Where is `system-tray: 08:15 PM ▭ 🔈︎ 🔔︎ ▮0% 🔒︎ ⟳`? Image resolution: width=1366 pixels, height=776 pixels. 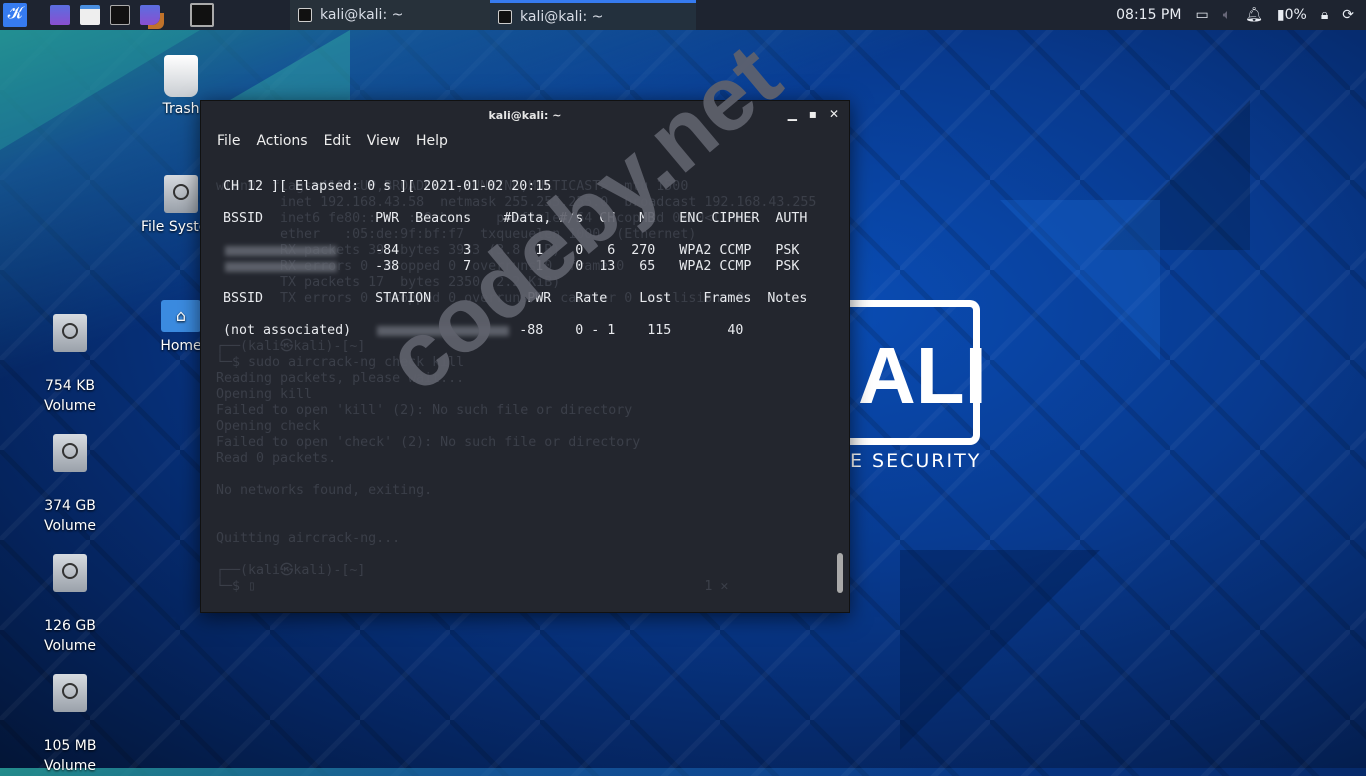 system-tray: 08:15 PM ▭ 🔈︎ 🔔︎ ▮0% 🔒︎ ⟳ is located at coordinates (1241, 15).